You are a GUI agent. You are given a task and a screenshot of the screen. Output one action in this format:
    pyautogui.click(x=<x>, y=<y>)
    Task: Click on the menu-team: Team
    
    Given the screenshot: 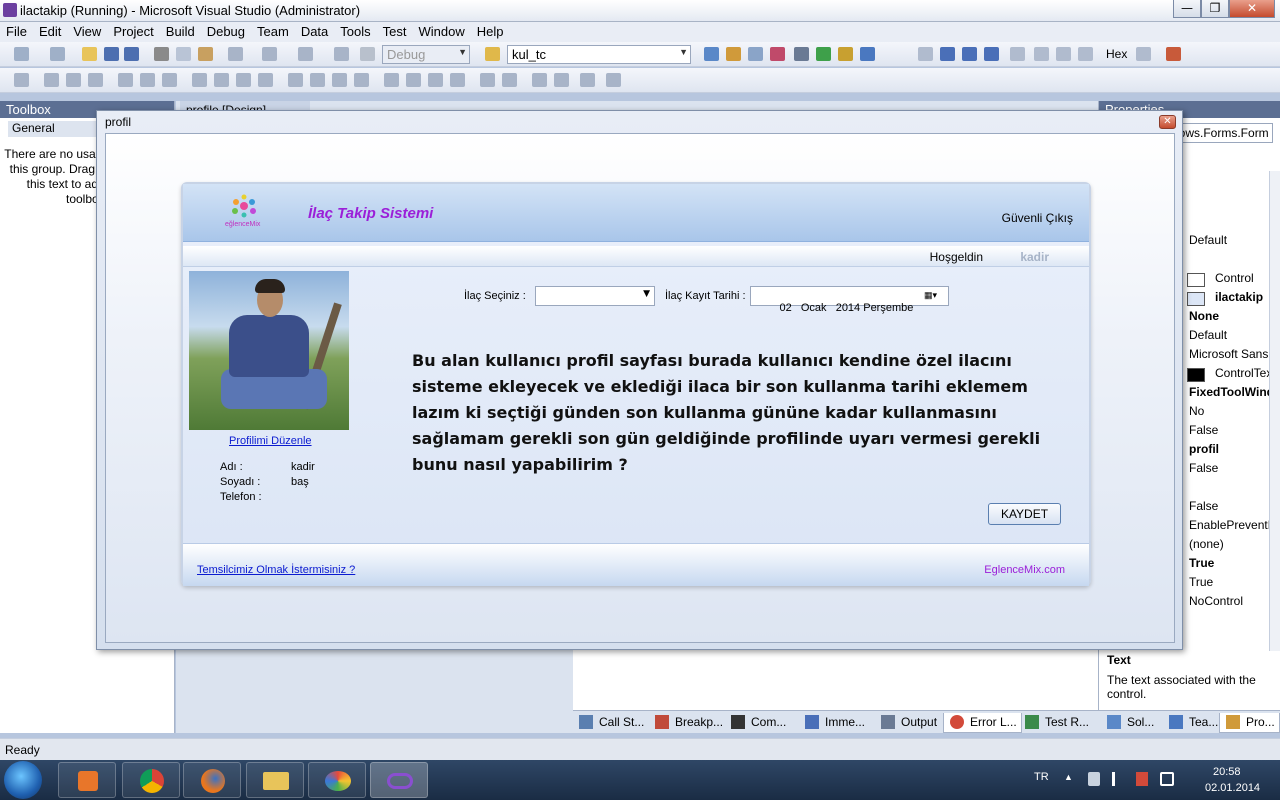 What is the action you would take?
    pyautogui.click(x=273, y=31)
    